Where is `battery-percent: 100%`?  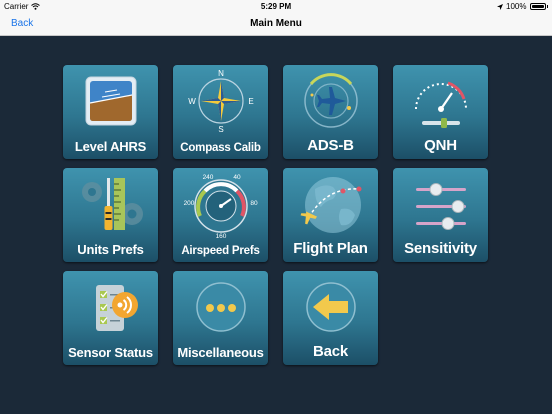 battery-percent: 100% is located at coordinates (516, 6).